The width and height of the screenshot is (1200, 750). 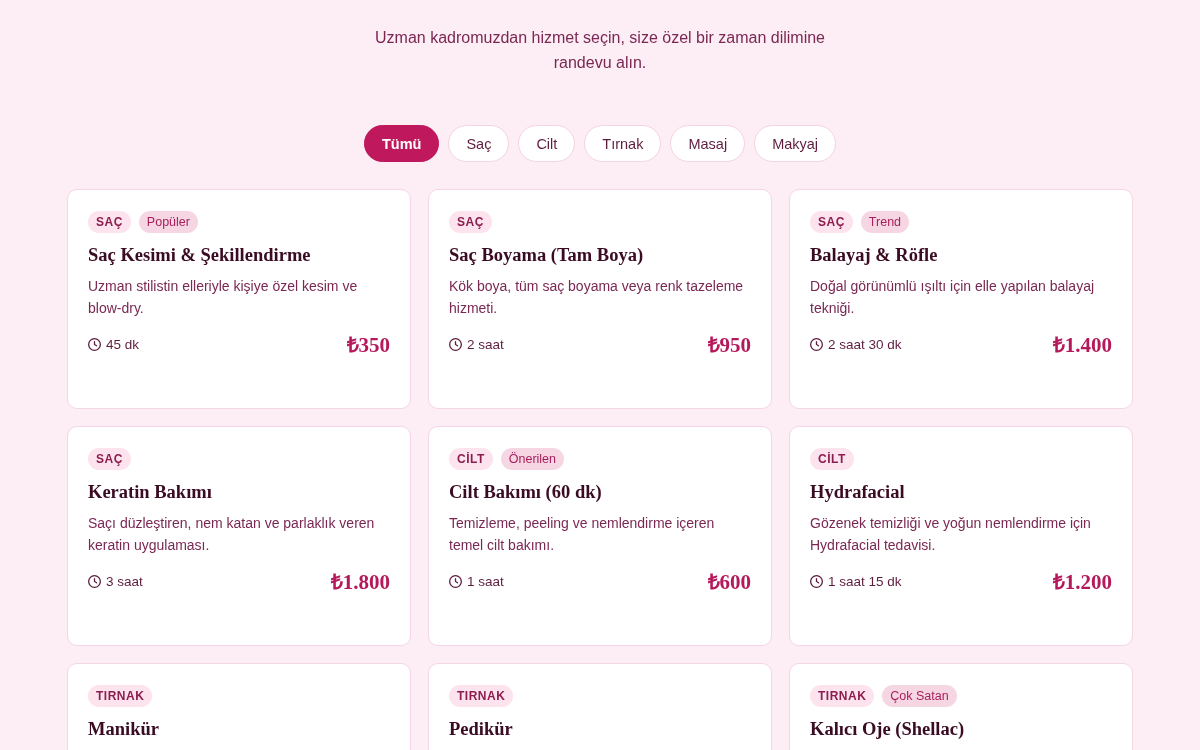 I want to click on service-description: Temizleme, peeling ve nemlendirme içeren temel cilt bakımı., so click(x=582, y=534).